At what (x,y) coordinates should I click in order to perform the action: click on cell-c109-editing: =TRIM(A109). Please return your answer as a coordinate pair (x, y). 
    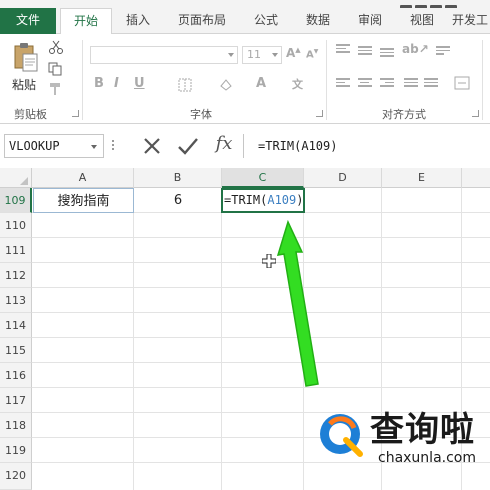
    Looking at the image, I should click on (263, 200).